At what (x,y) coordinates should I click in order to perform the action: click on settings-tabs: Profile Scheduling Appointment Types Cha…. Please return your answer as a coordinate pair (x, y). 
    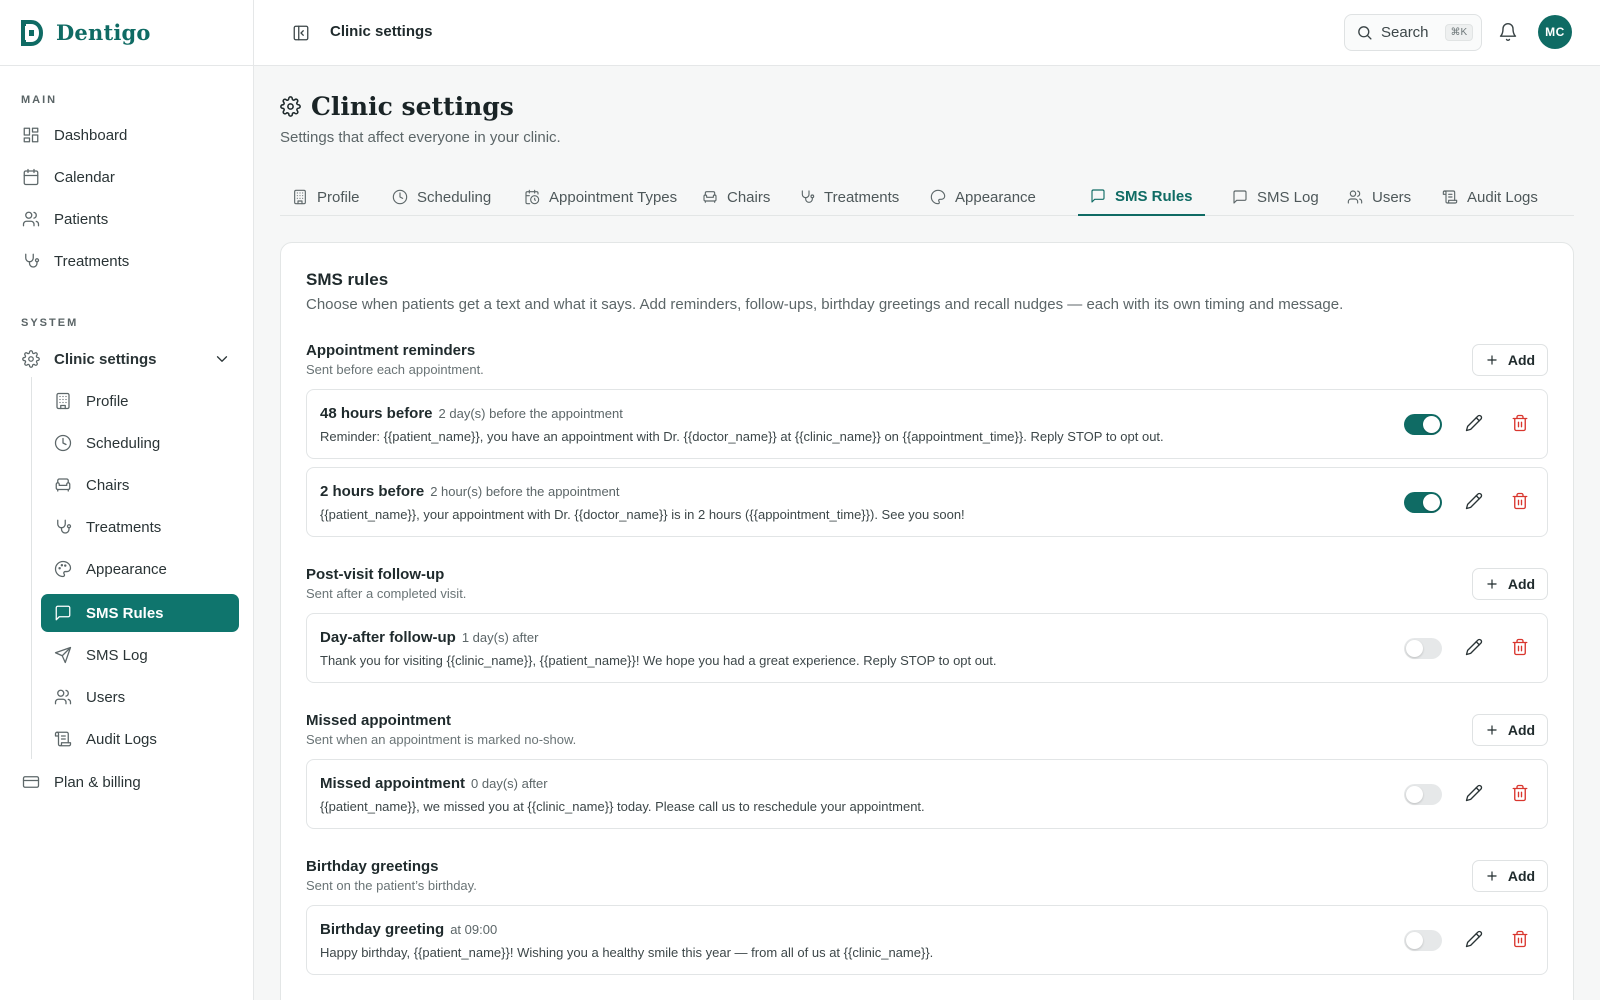
    Looking at the image, I should click on (927, 197).